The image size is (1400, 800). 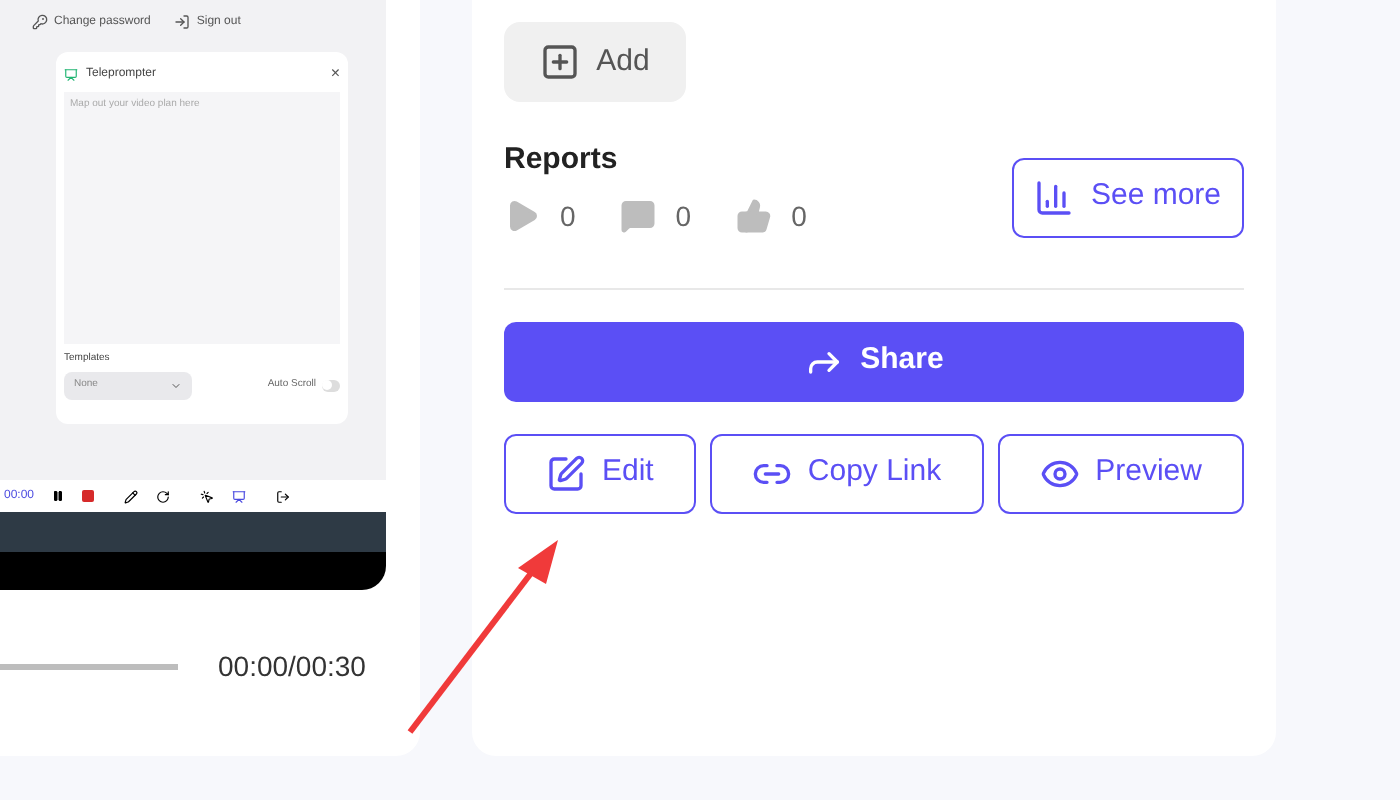 What do you see at coordinates (753, 216) in the screenshot?
I see `thumbs-up-icon` at bounding box center [753, 216].